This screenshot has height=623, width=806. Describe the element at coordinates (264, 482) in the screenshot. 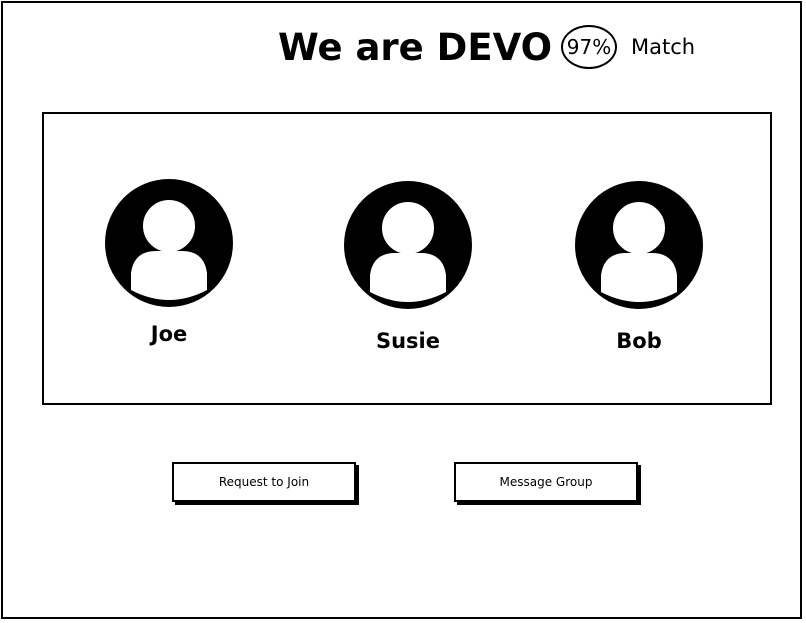

I see `request-to-join-button: Request to Join` at that location.